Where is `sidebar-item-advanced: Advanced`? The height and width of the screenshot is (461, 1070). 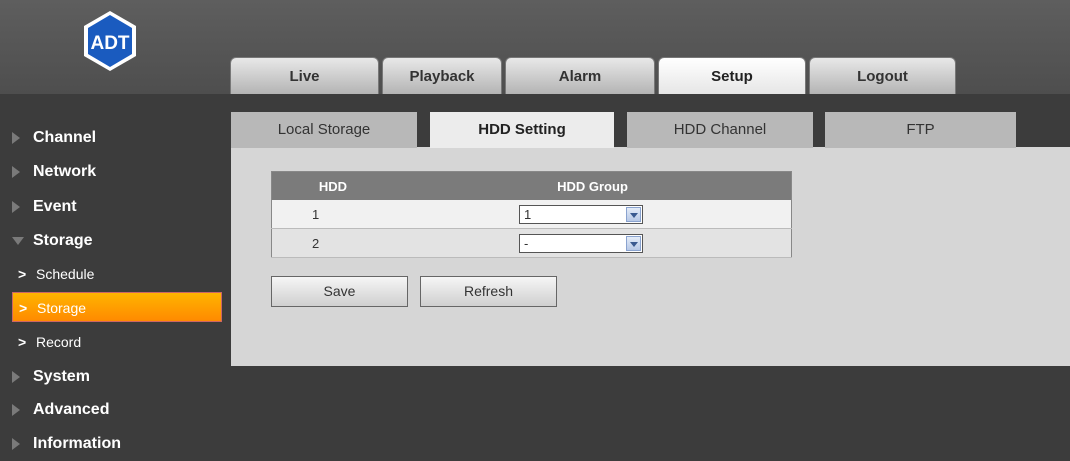 sidebar-item-advanced: Advanced is located at coordinates (115, 410).